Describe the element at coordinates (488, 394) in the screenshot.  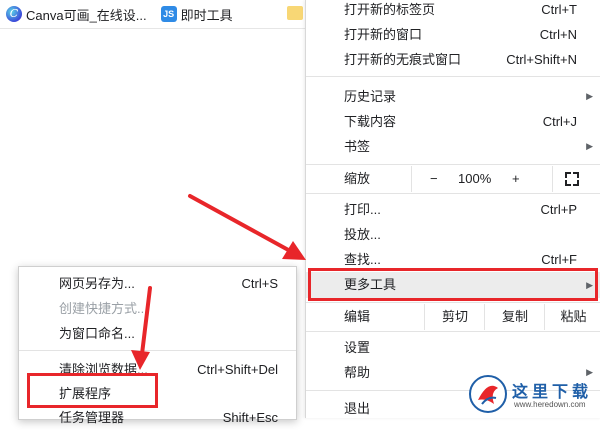
I see `watermark-logo-icon` at that location.